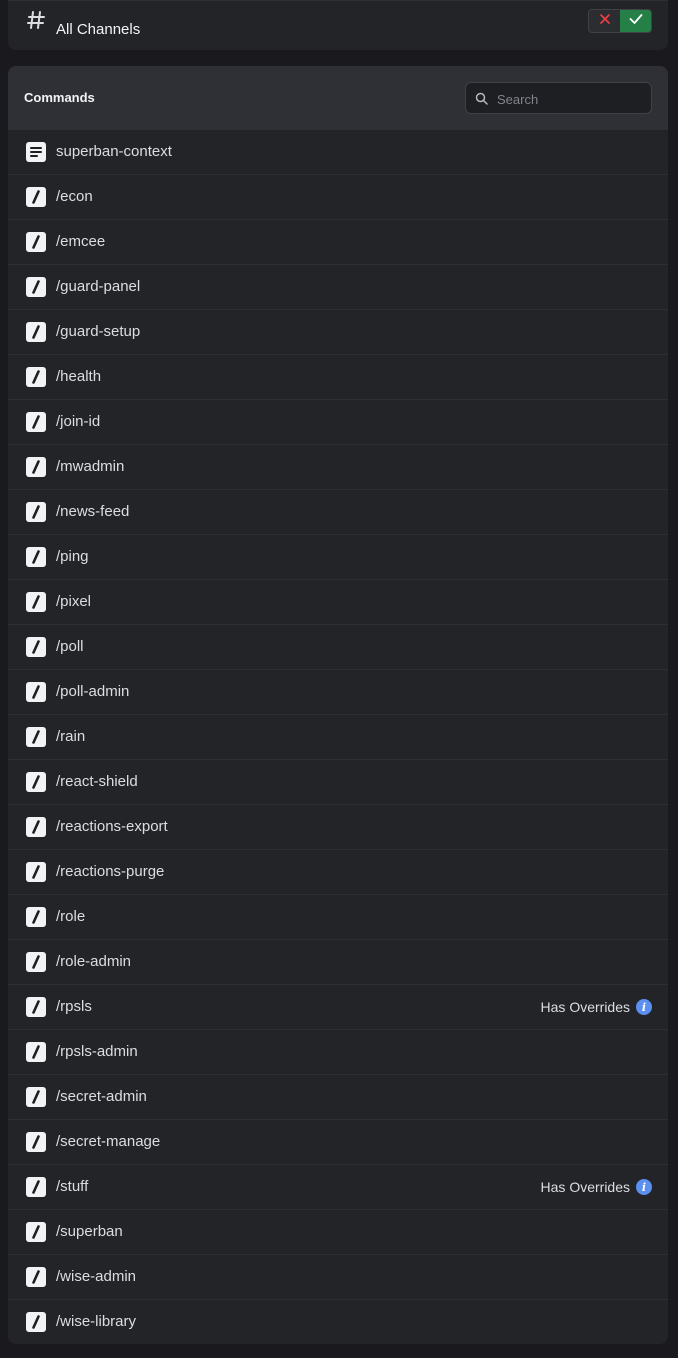 The width and height of the screenshot is (678, 1358). I want to click on command-row: /join-id, so click(338, 422).